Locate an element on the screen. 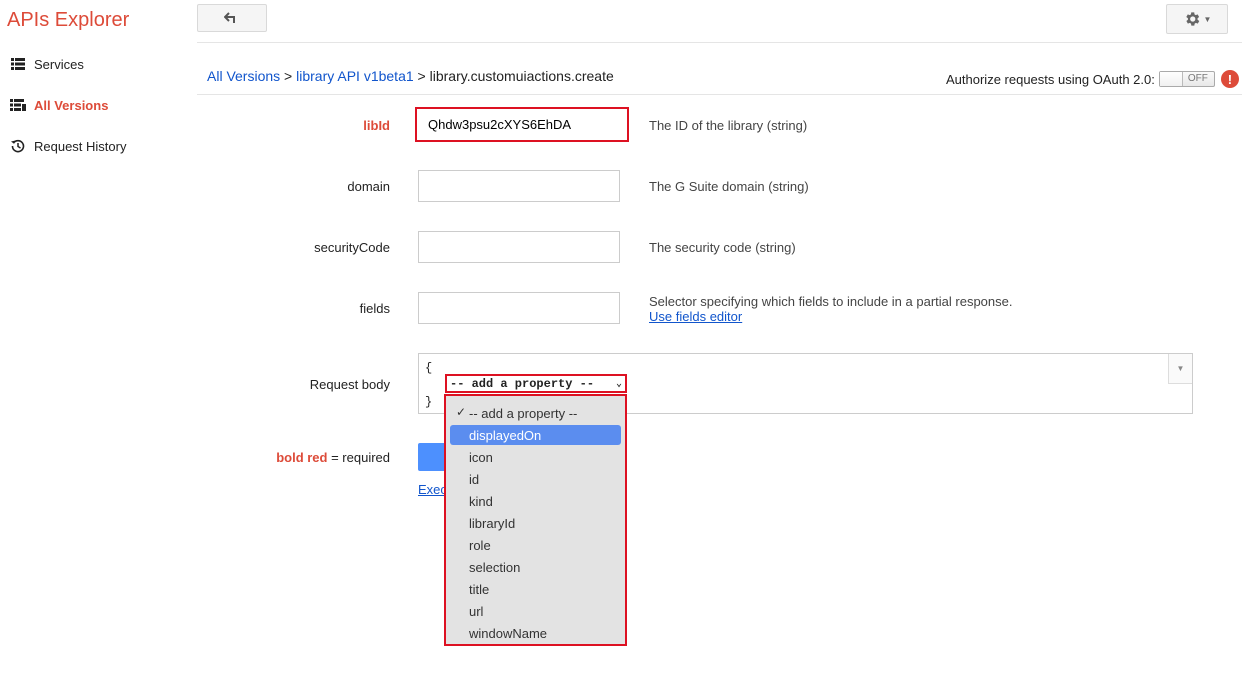 Image resolution: width=1242 pixels, height=677 pixels. option-label: id is located at coordinates (474, 479).